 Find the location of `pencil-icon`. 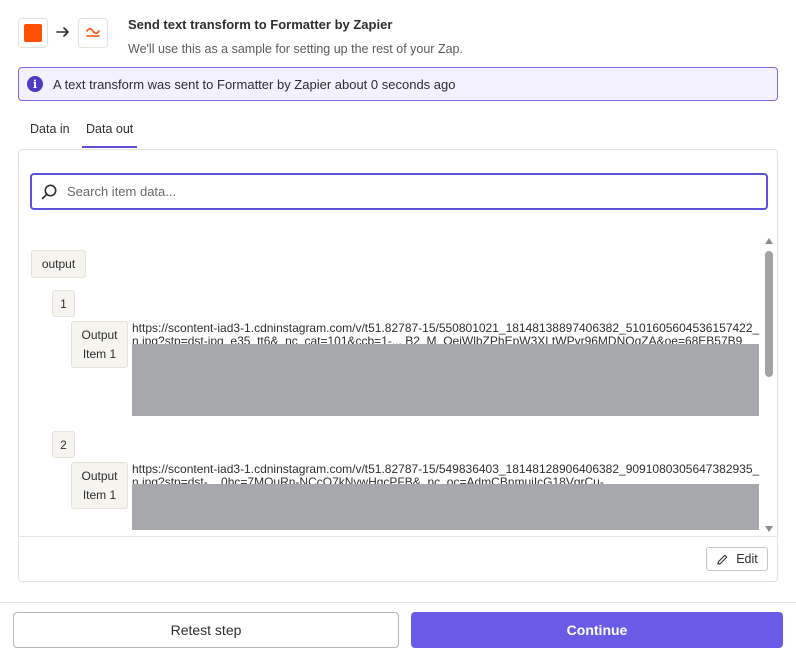

pencil-icon is located at coordinates (722, 559).